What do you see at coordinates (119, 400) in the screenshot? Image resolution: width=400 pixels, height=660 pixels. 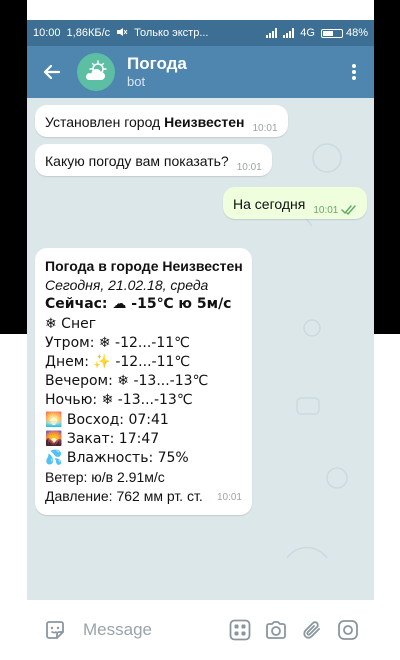 I see `weather-night: Ночью: ❄ -13...-13℃` at bounding box center [119, 400].